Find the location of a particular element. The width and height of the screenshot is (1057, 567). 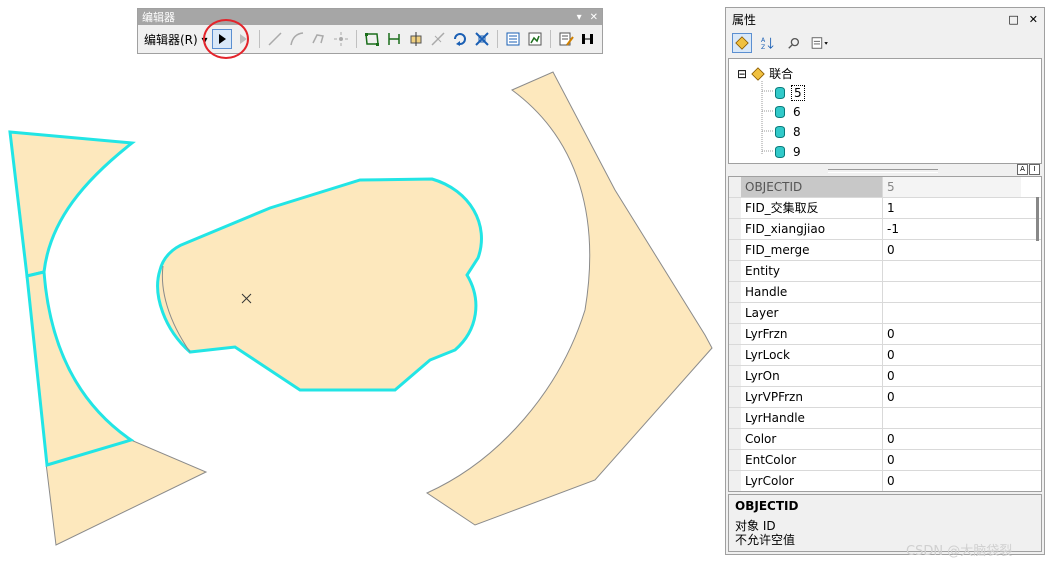

editor-menu-button: 编辑器(R) ▾ is located at coordinates (176, 39).